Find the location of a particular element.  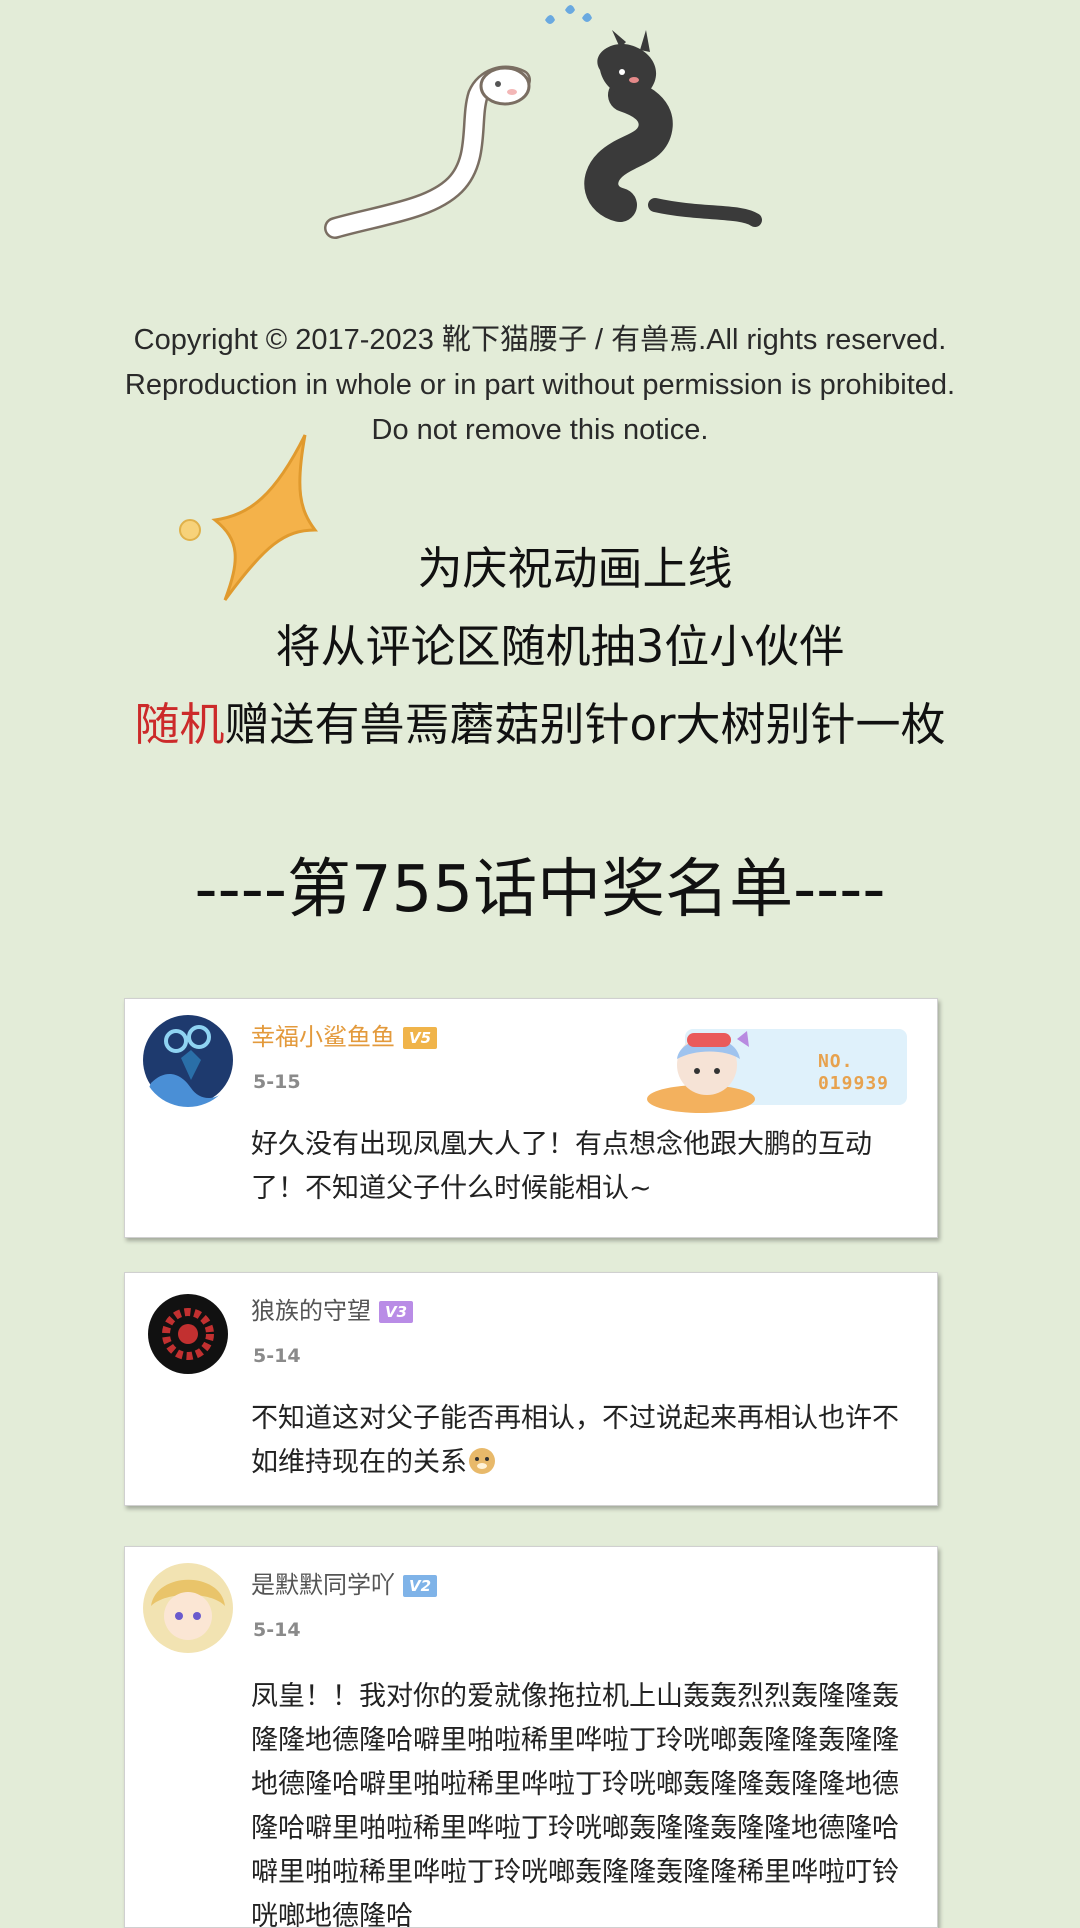

fan-badge-label: NO. is located at coordinates (835, 1061).